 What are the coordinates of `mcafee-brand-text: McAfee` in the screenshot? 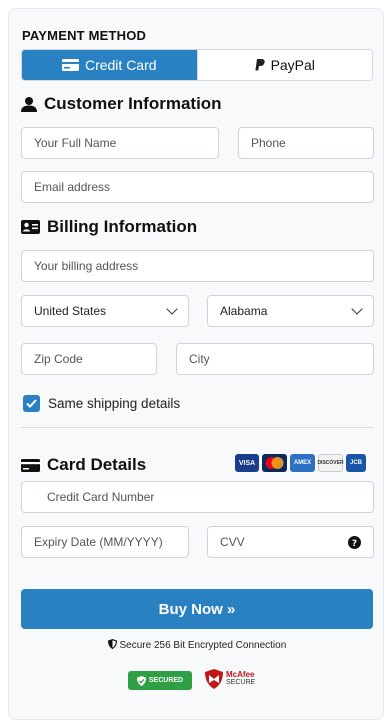 It's located at (240, 674).